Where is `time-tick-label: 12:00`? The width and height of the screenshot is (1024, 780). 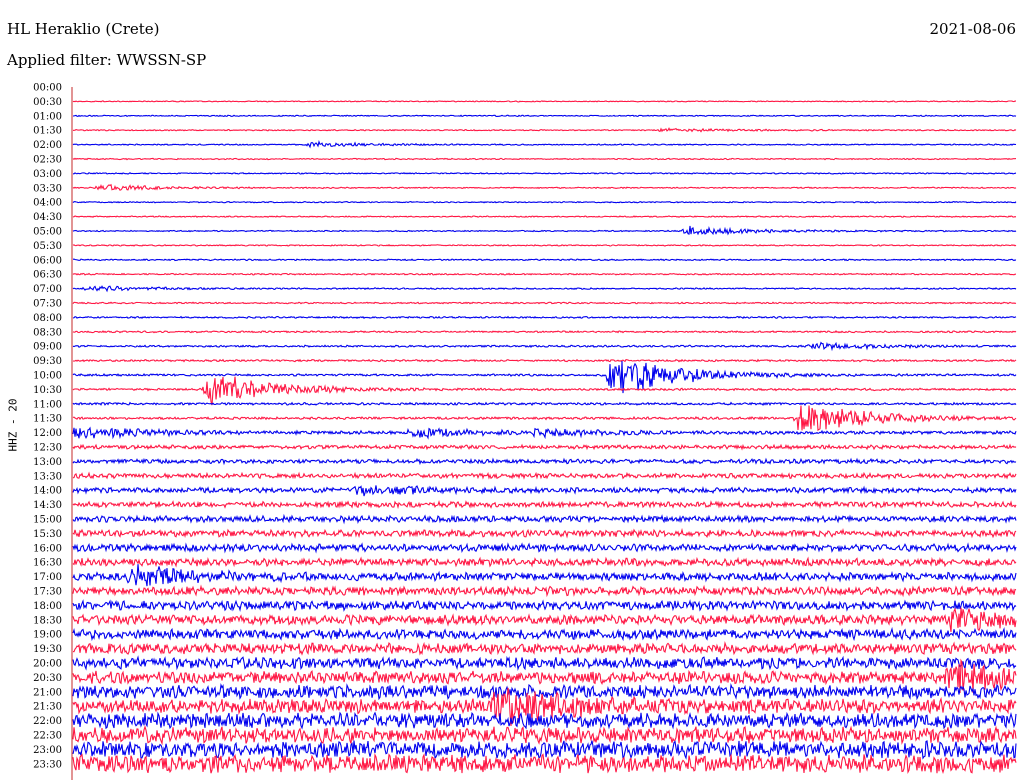
time-tick-label: 12:00 is located at coordinates (47, 433).